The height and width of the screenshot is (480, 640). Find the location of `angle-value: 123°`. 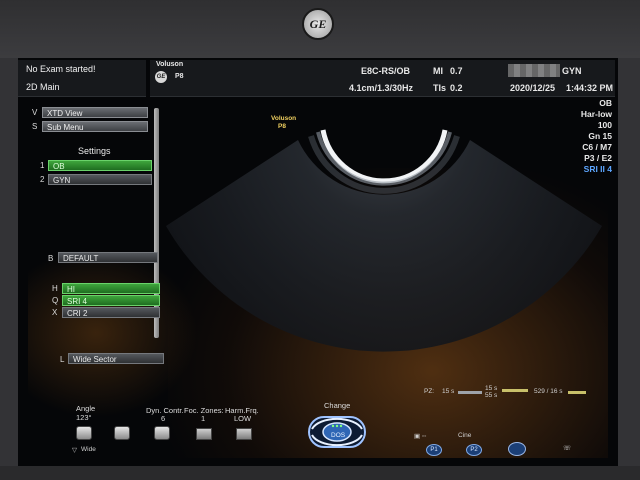

angle-value: 123° is located at coordinates (84, 417).